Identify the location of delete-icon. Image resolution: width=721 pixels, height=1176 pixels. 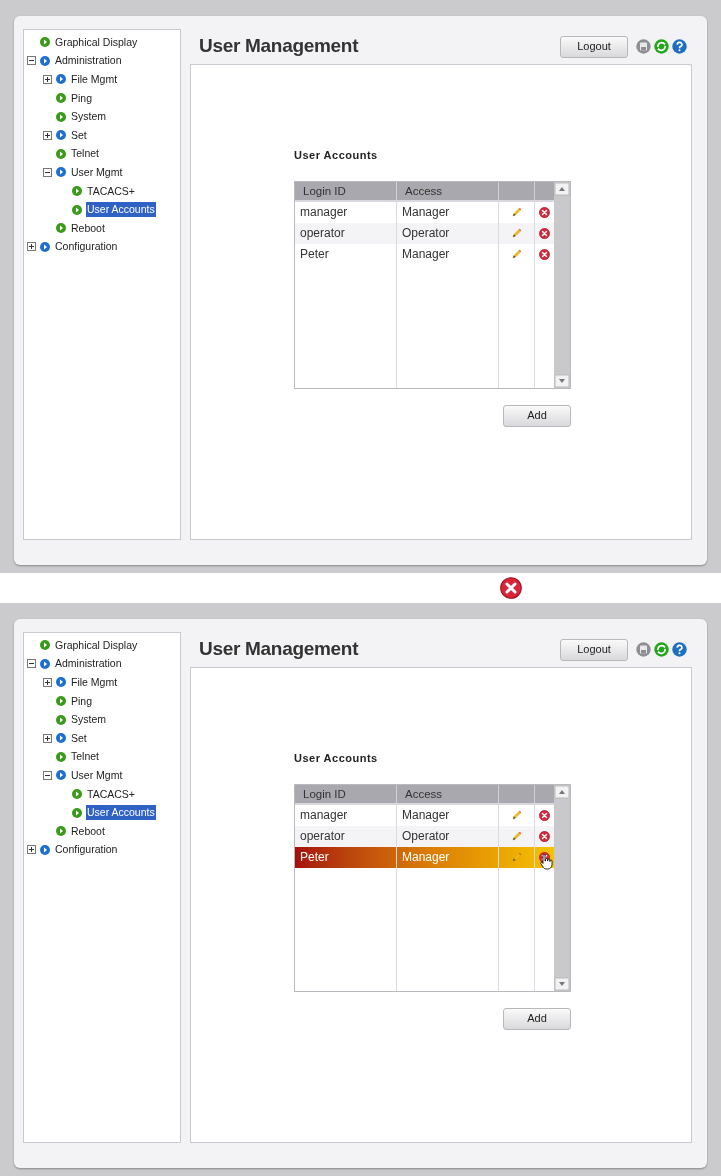
(511, 588).